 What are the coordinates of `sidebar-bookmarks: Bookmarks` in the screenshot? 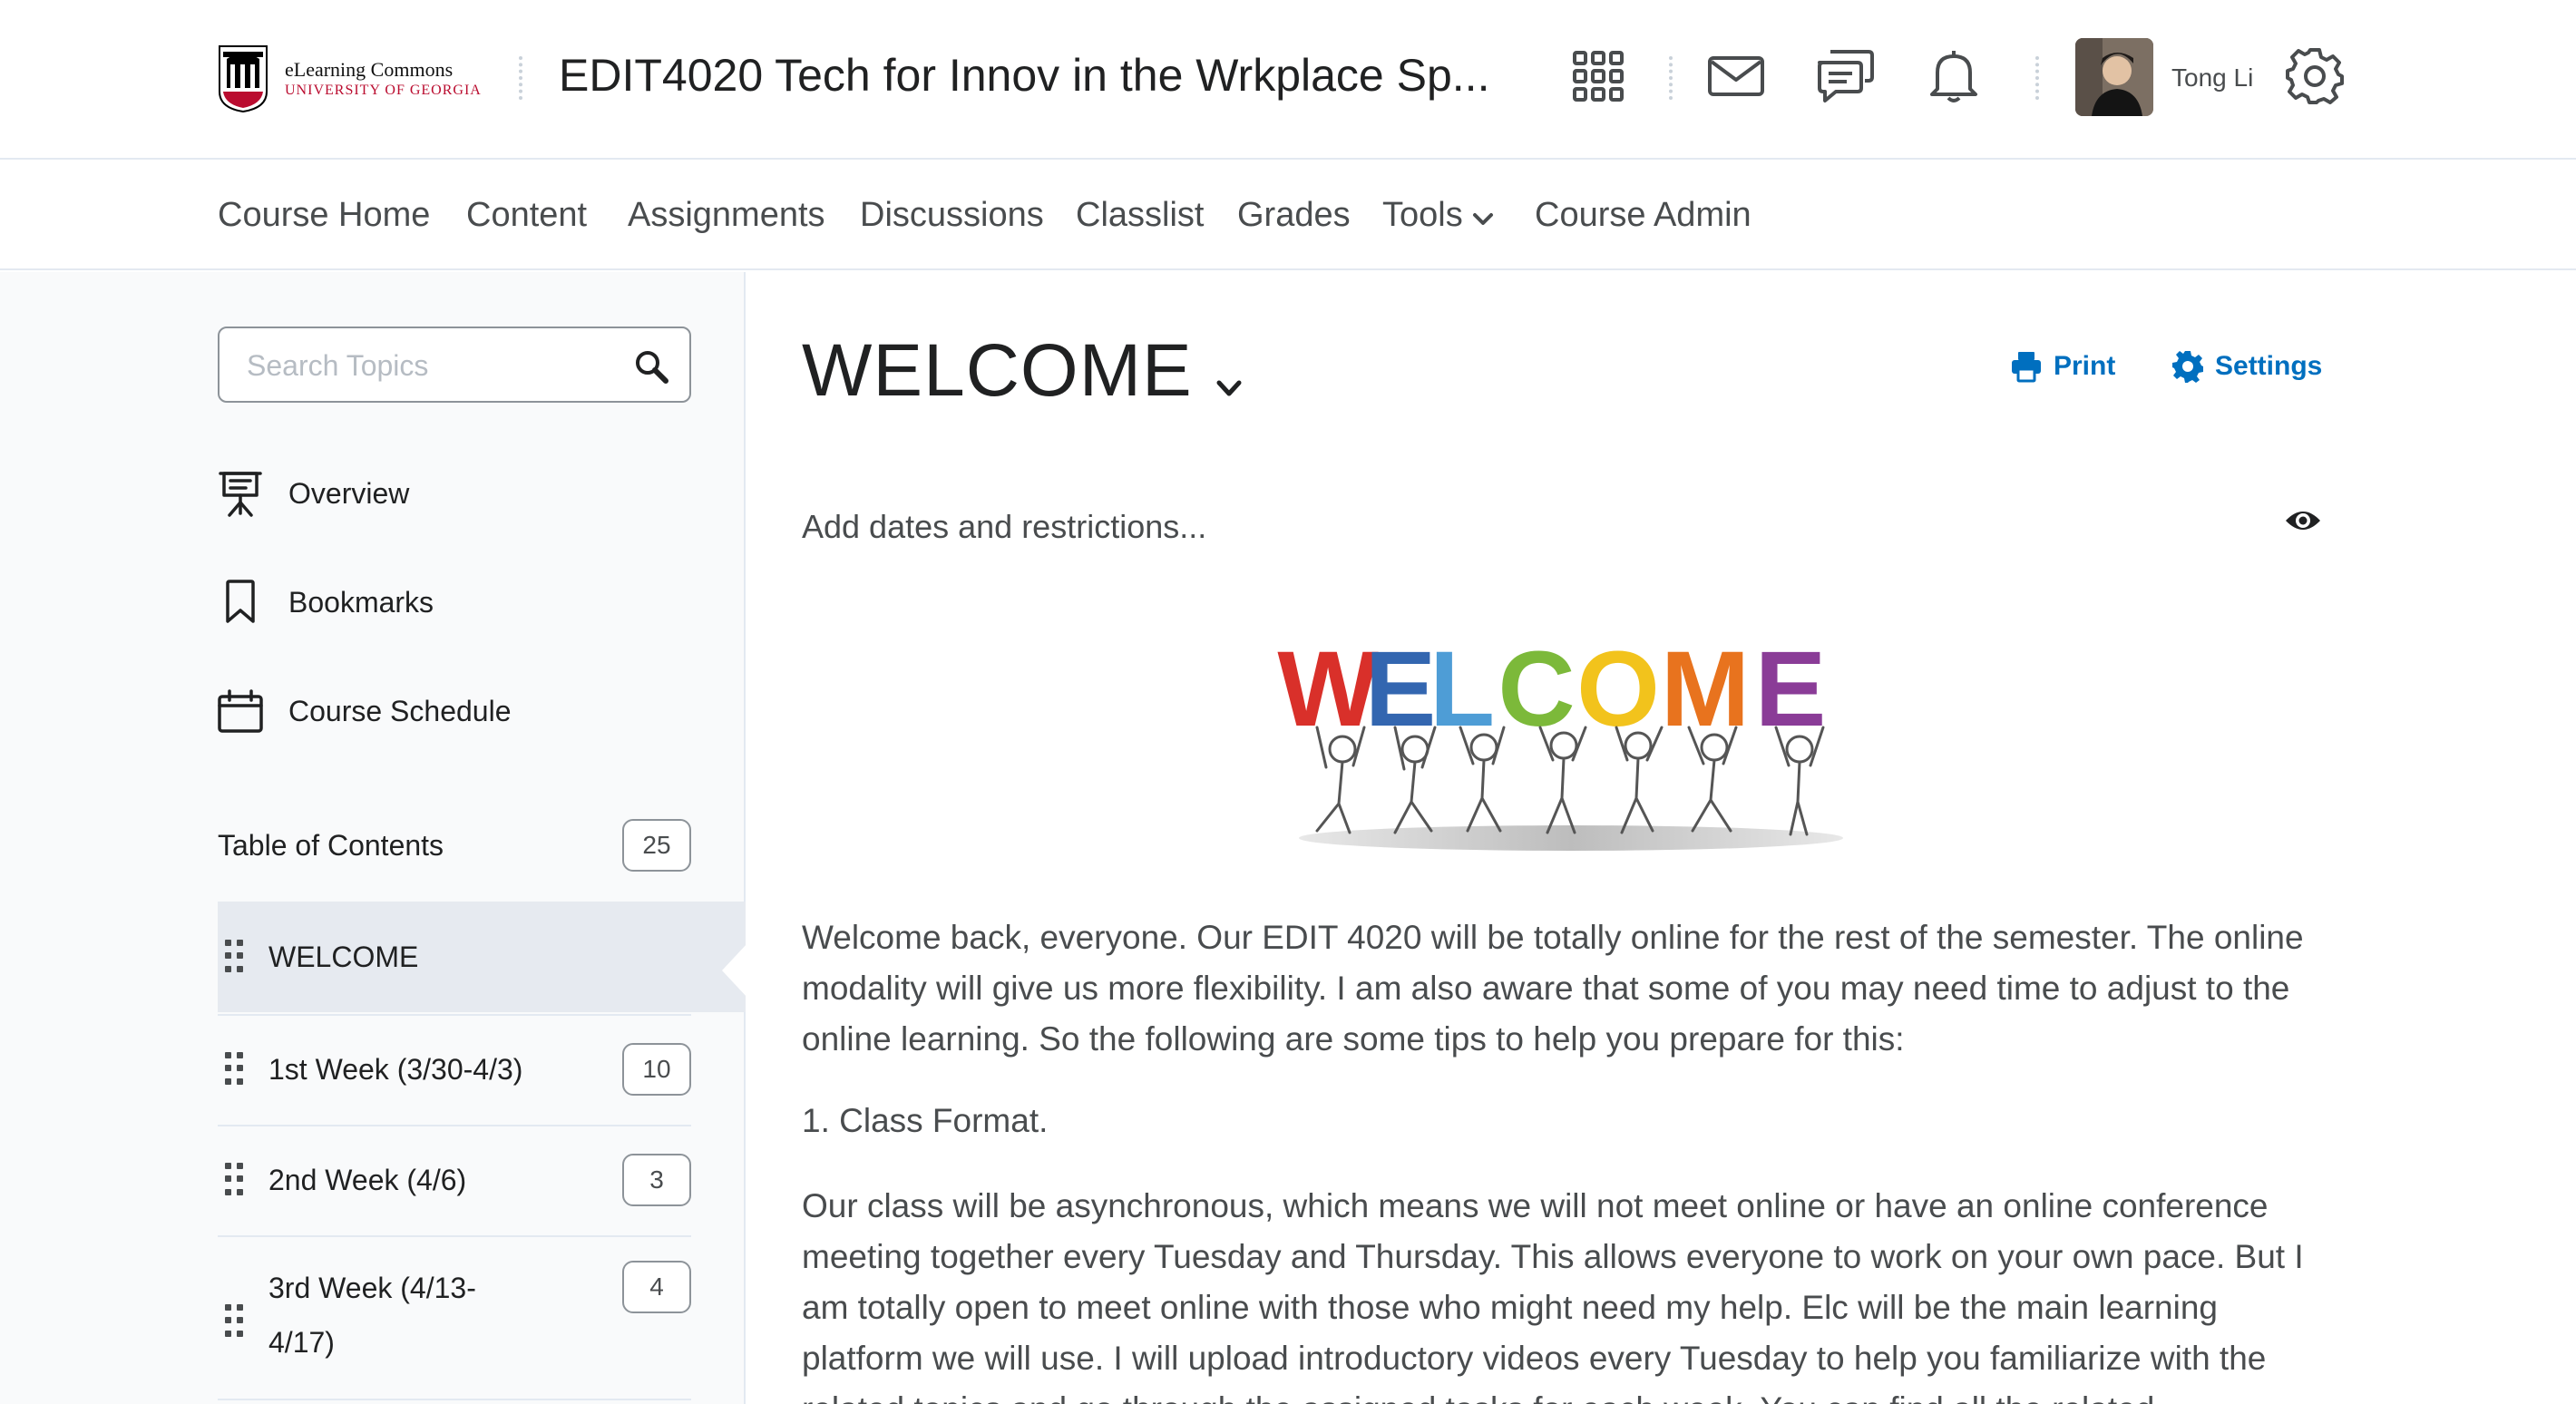 It's located at (326, 602).